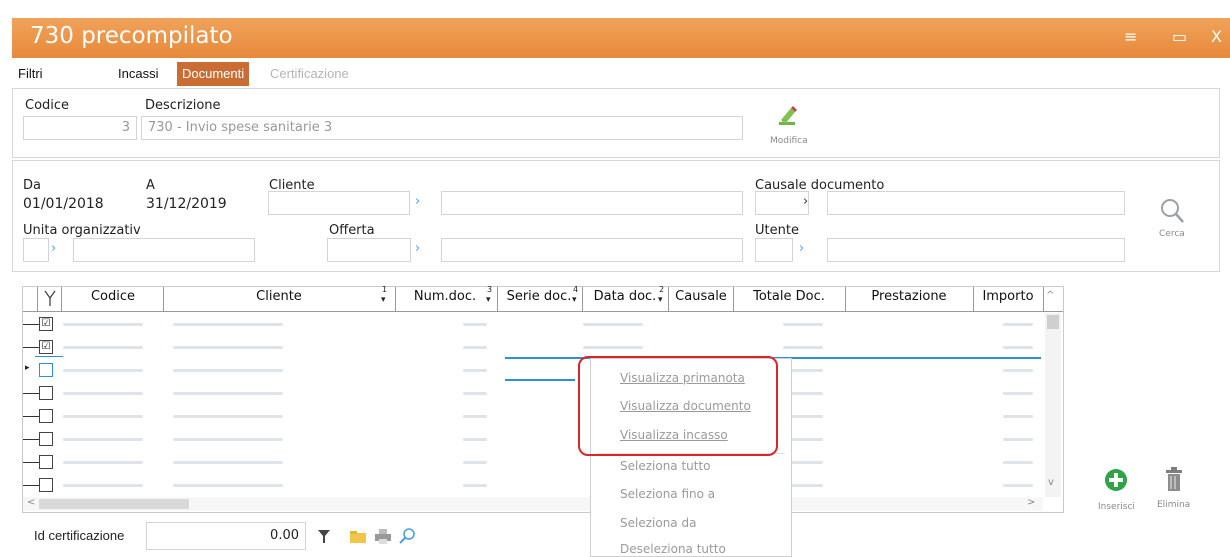 The height and width of the screenshot is (557, 1230). I want to click on minimize-icon: ▭, so click(1179, 36).